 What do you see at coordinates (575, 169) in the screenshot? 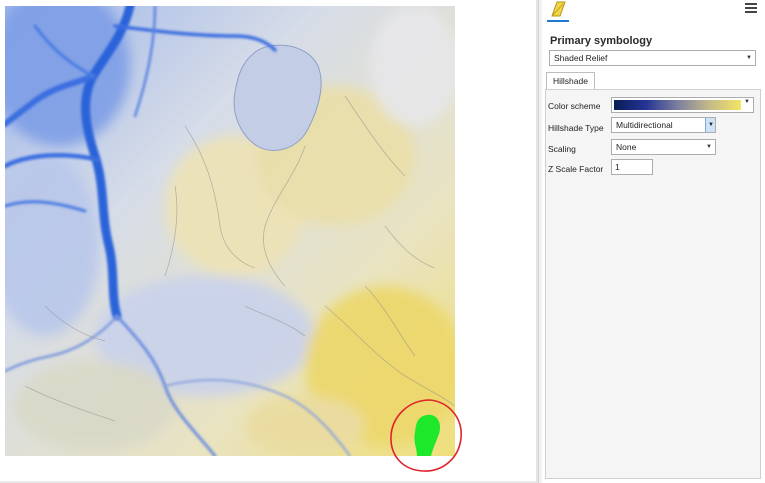
I see `z-scale-label: Z Scale Factor` at bounding box center [575, 169].